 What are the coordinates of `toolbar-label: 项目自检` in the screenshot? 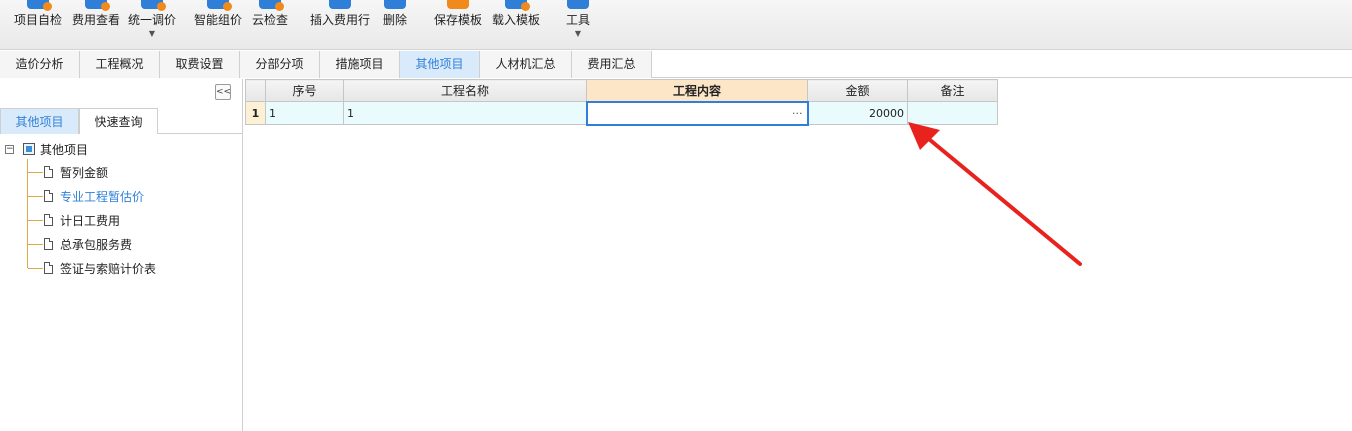 It's located at (37, 20).